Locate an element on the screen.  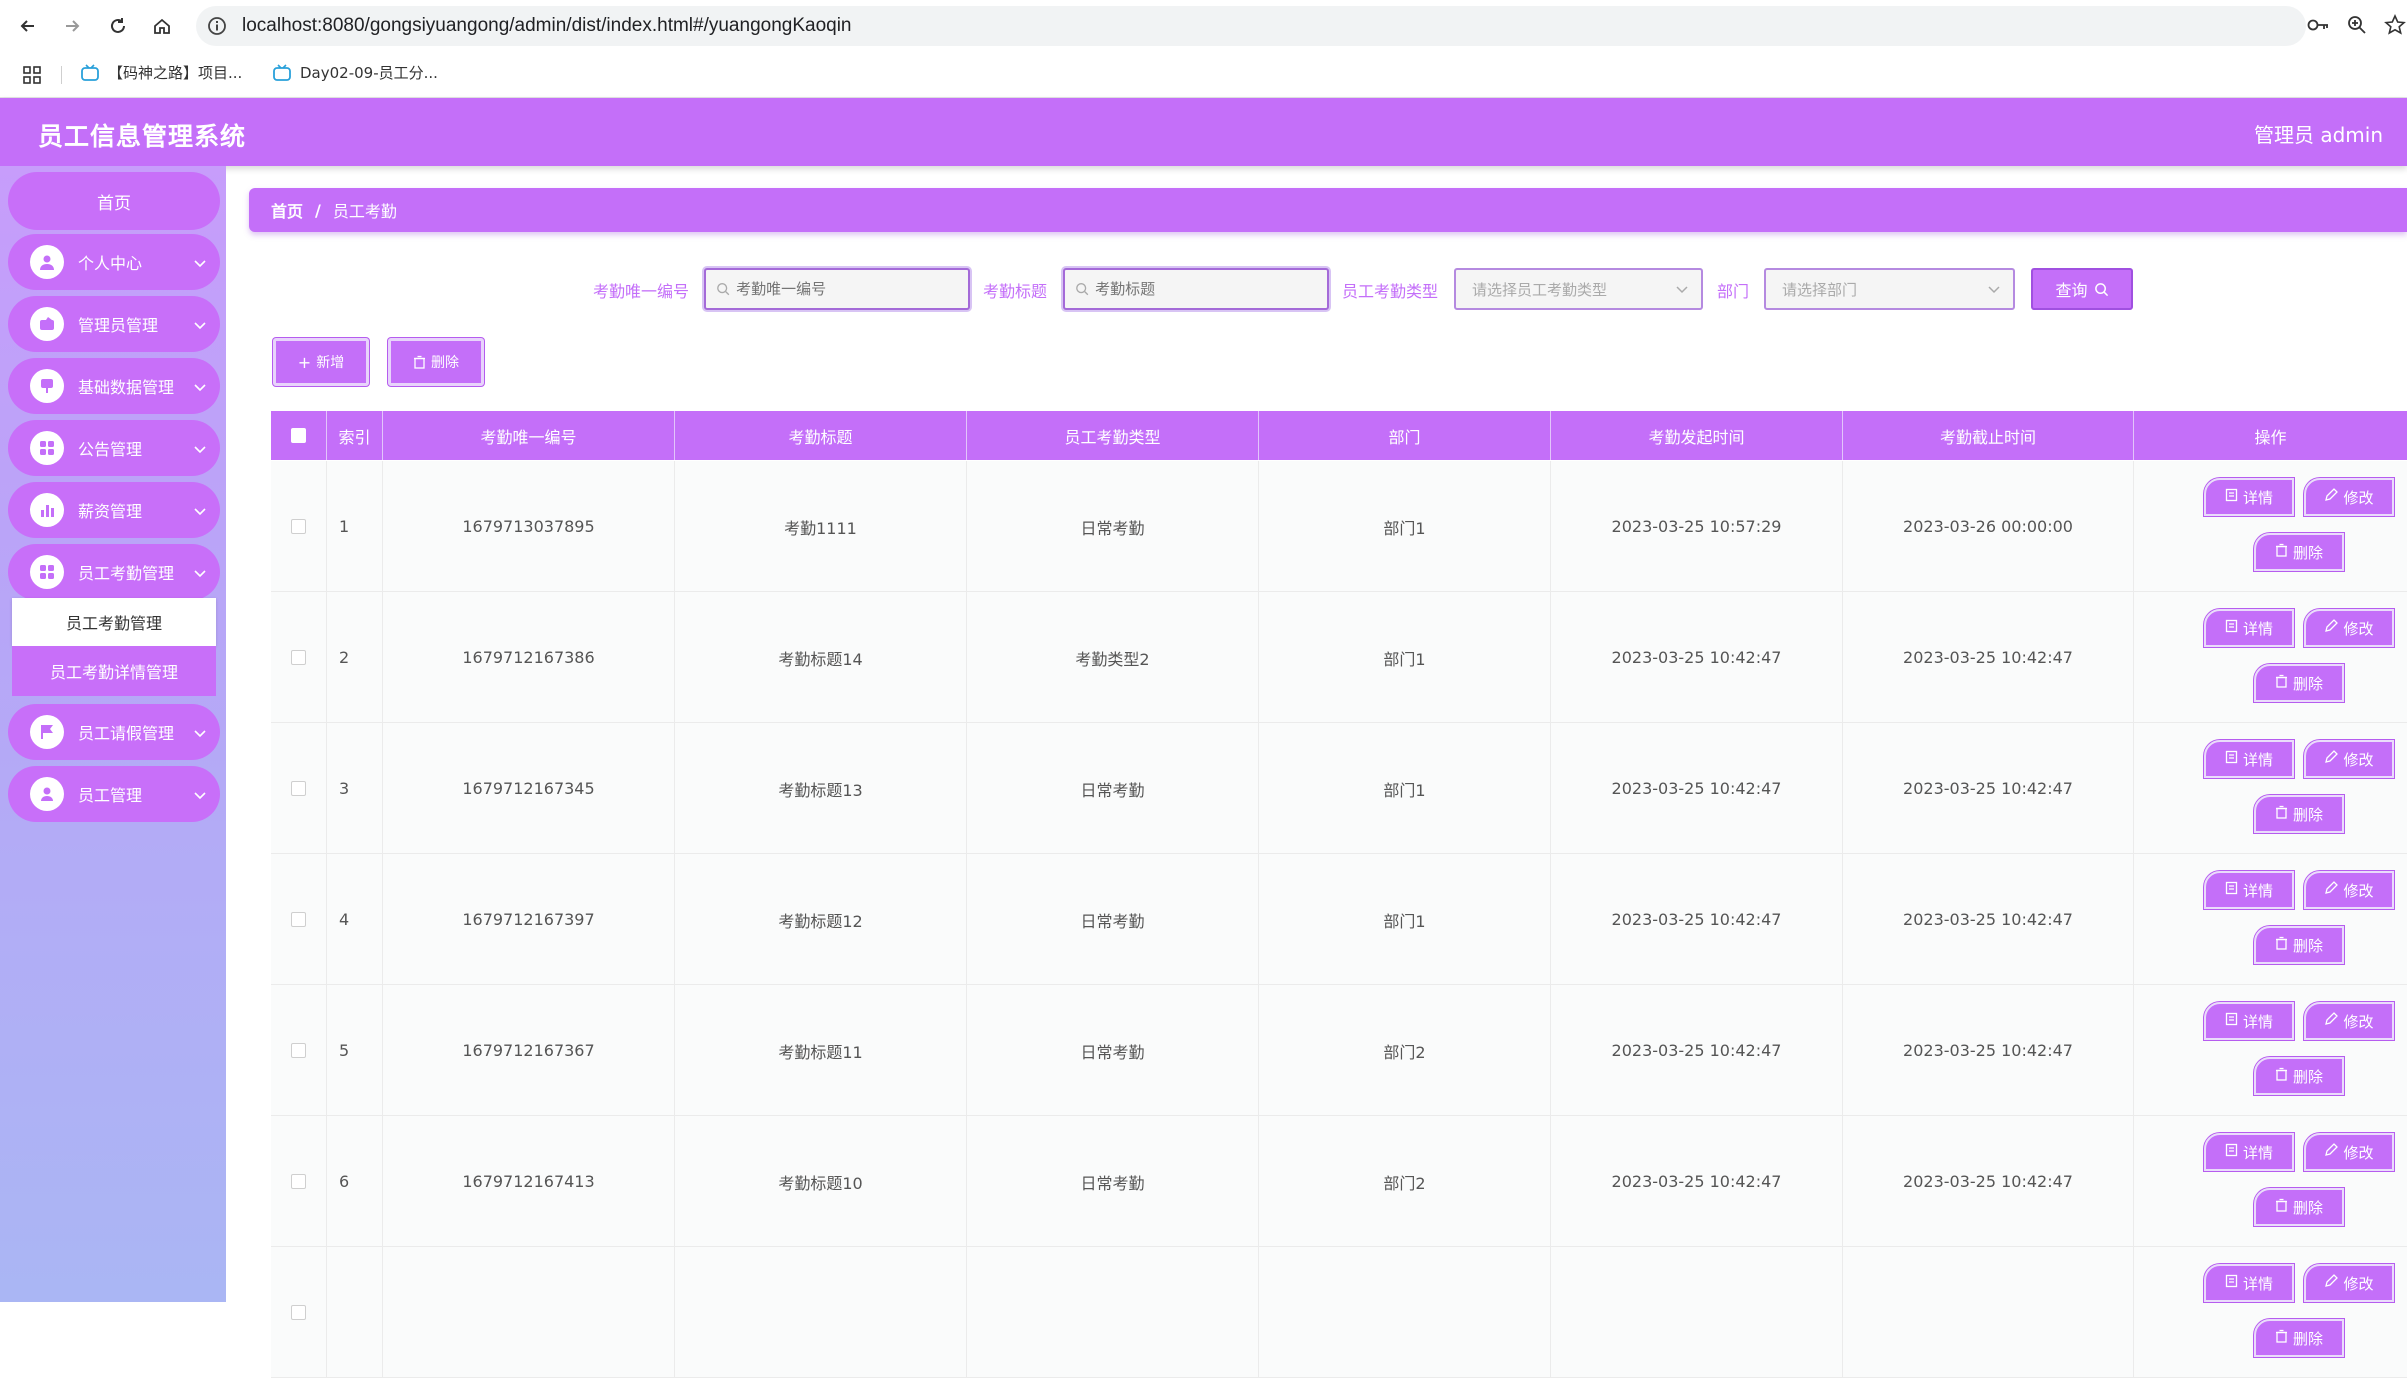
cell-title: 考勤标题12 is located at coordinates (821, 919).